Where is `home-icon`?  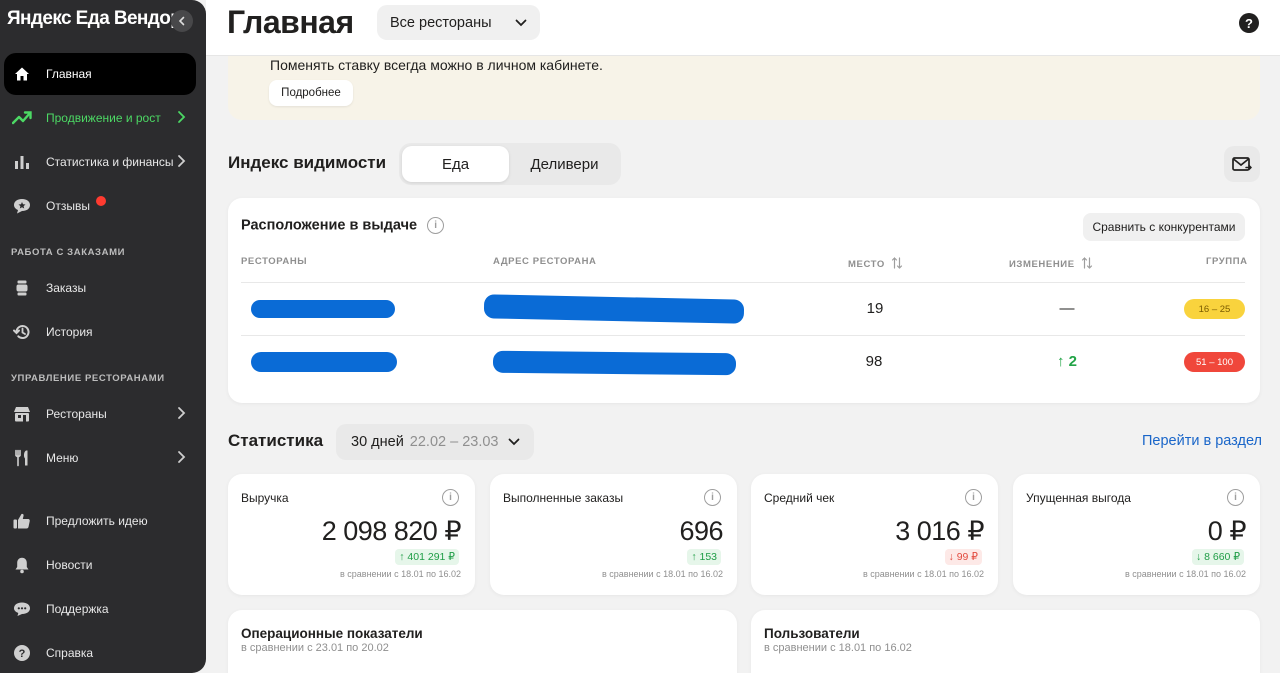 home-icon is located at coordinates (22, 74).